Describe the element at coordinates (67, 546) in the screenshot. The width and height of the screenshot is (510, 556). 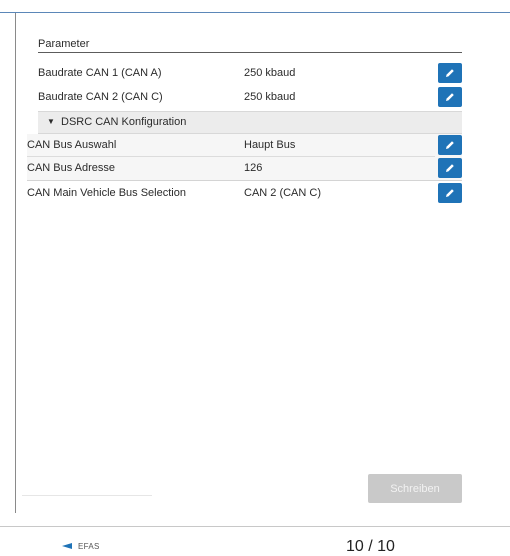
I see `efas-logo-icon` at that location.